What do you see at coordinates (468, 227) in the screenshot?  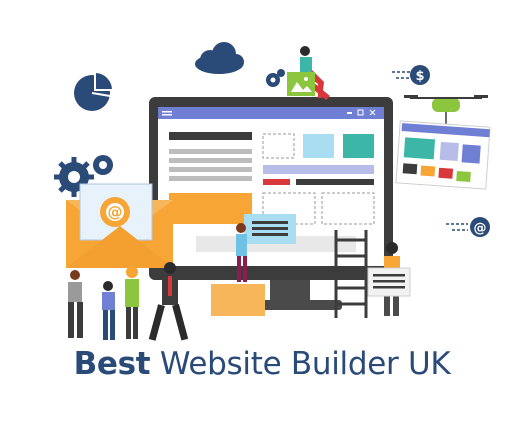 I see `at-badge-icon: @` at bounding box center [468, 227].